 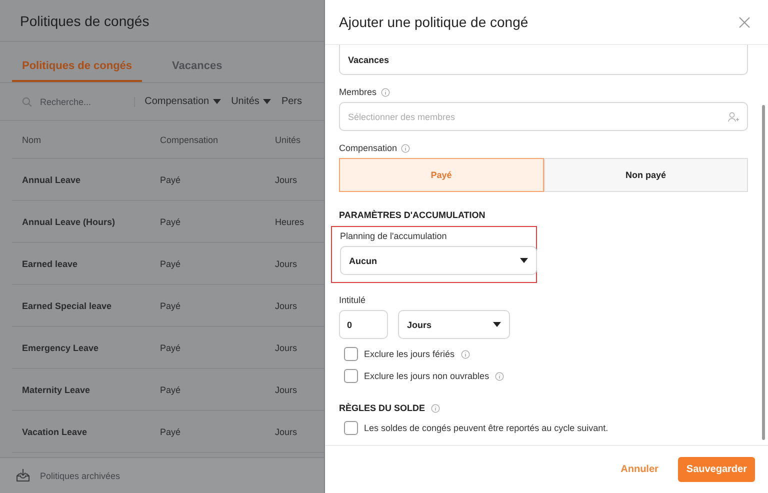 What do you see at coordinates (80, 475) in the screenshot?
I see `archived-policies-link: Politiques archivées` at bounding box center [80, 475].